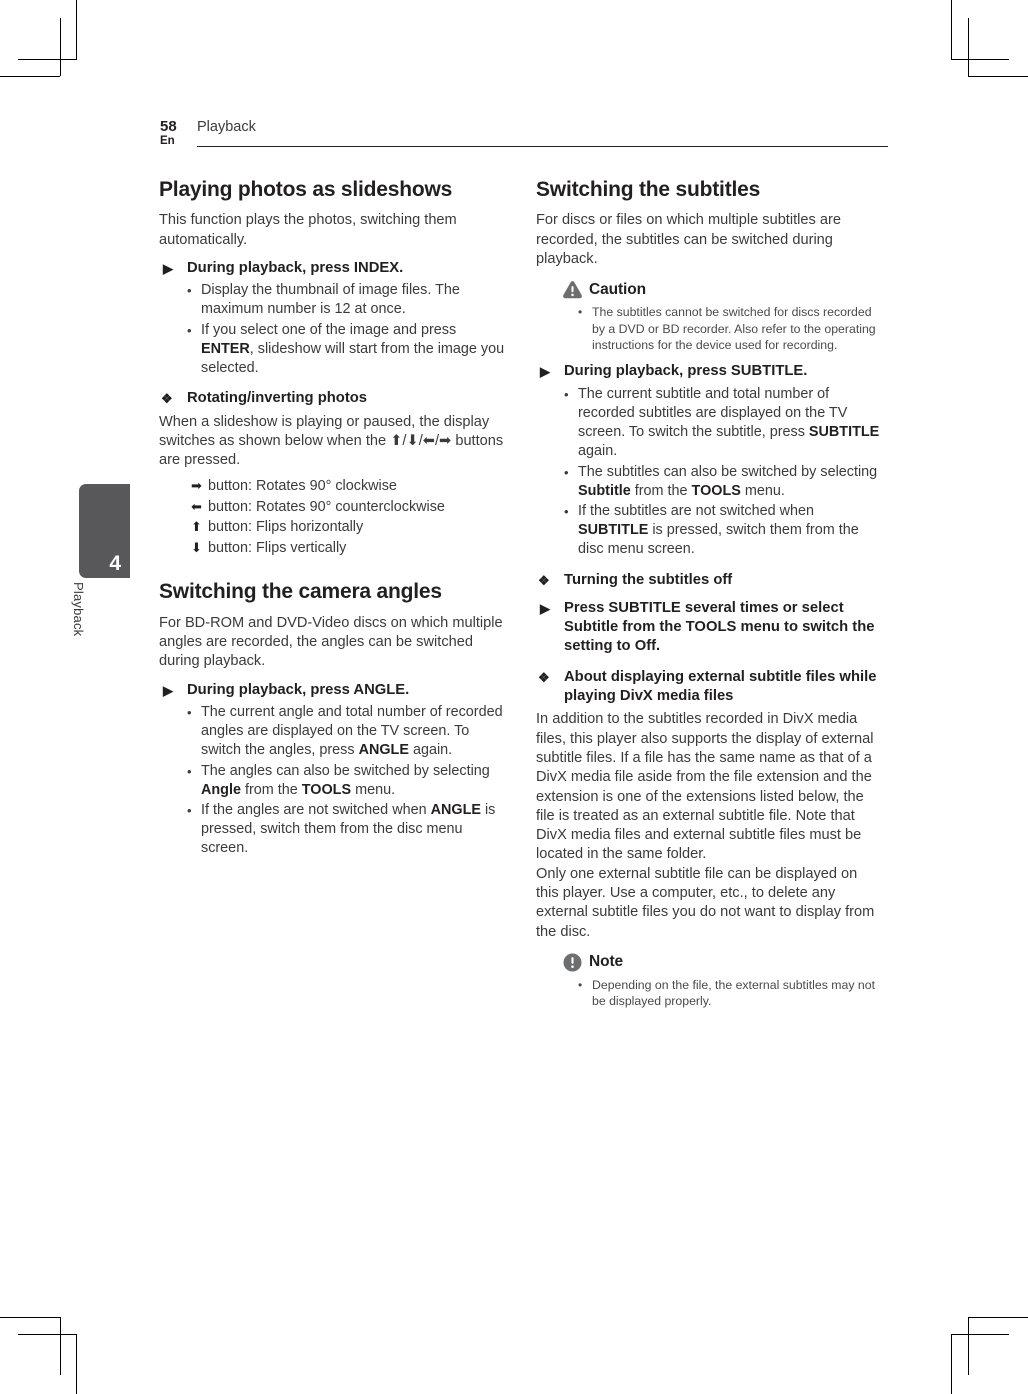 Image resolution: width=1028 pixels, height=1394 pixels. What do you see at coordinates (524, 136) in the screenshot?
I see `page-header: 58 En Playback` at bounding box center [524, 136].